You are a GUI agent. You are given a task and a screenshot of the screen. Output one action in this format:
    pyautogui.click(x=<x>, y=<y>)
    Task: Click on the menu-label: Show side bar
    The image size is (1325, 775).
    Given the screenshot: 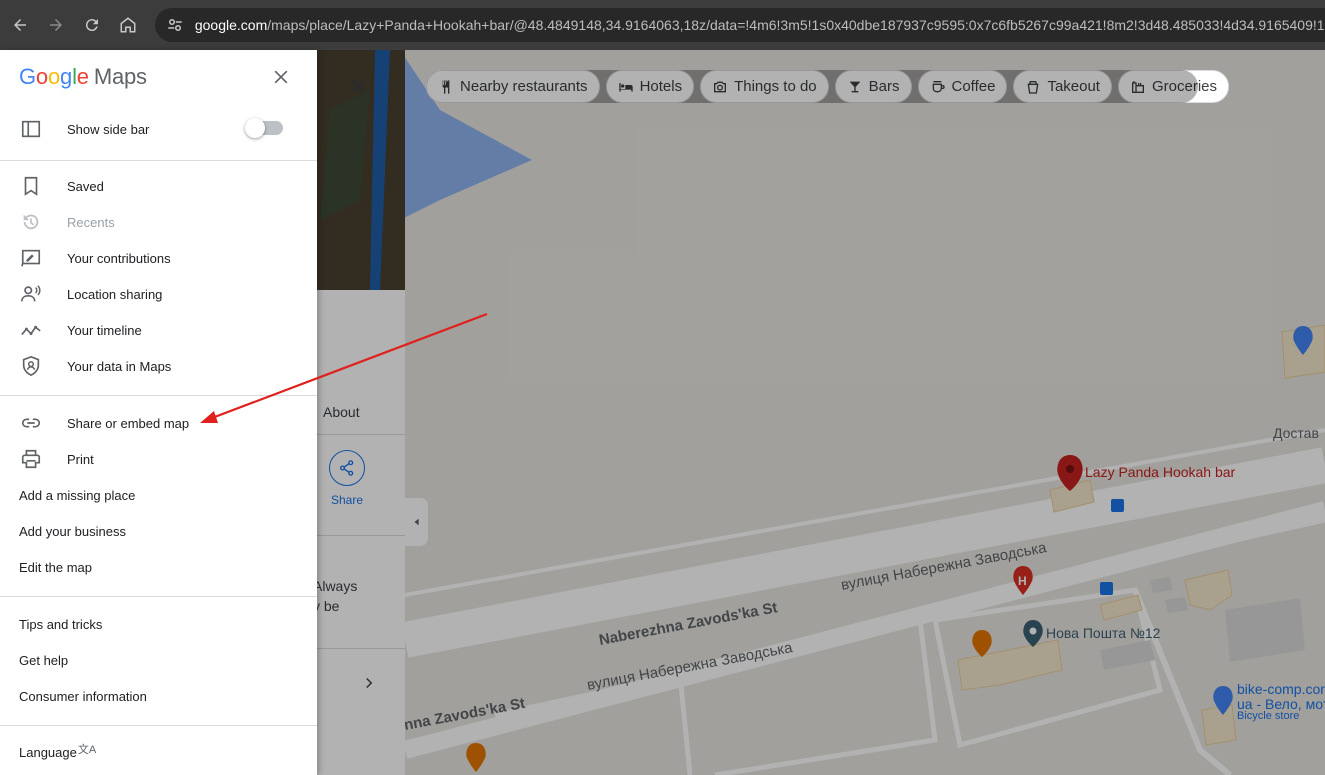 What is the action you would take?
    pyautogui.click(x=108, y=129)
    